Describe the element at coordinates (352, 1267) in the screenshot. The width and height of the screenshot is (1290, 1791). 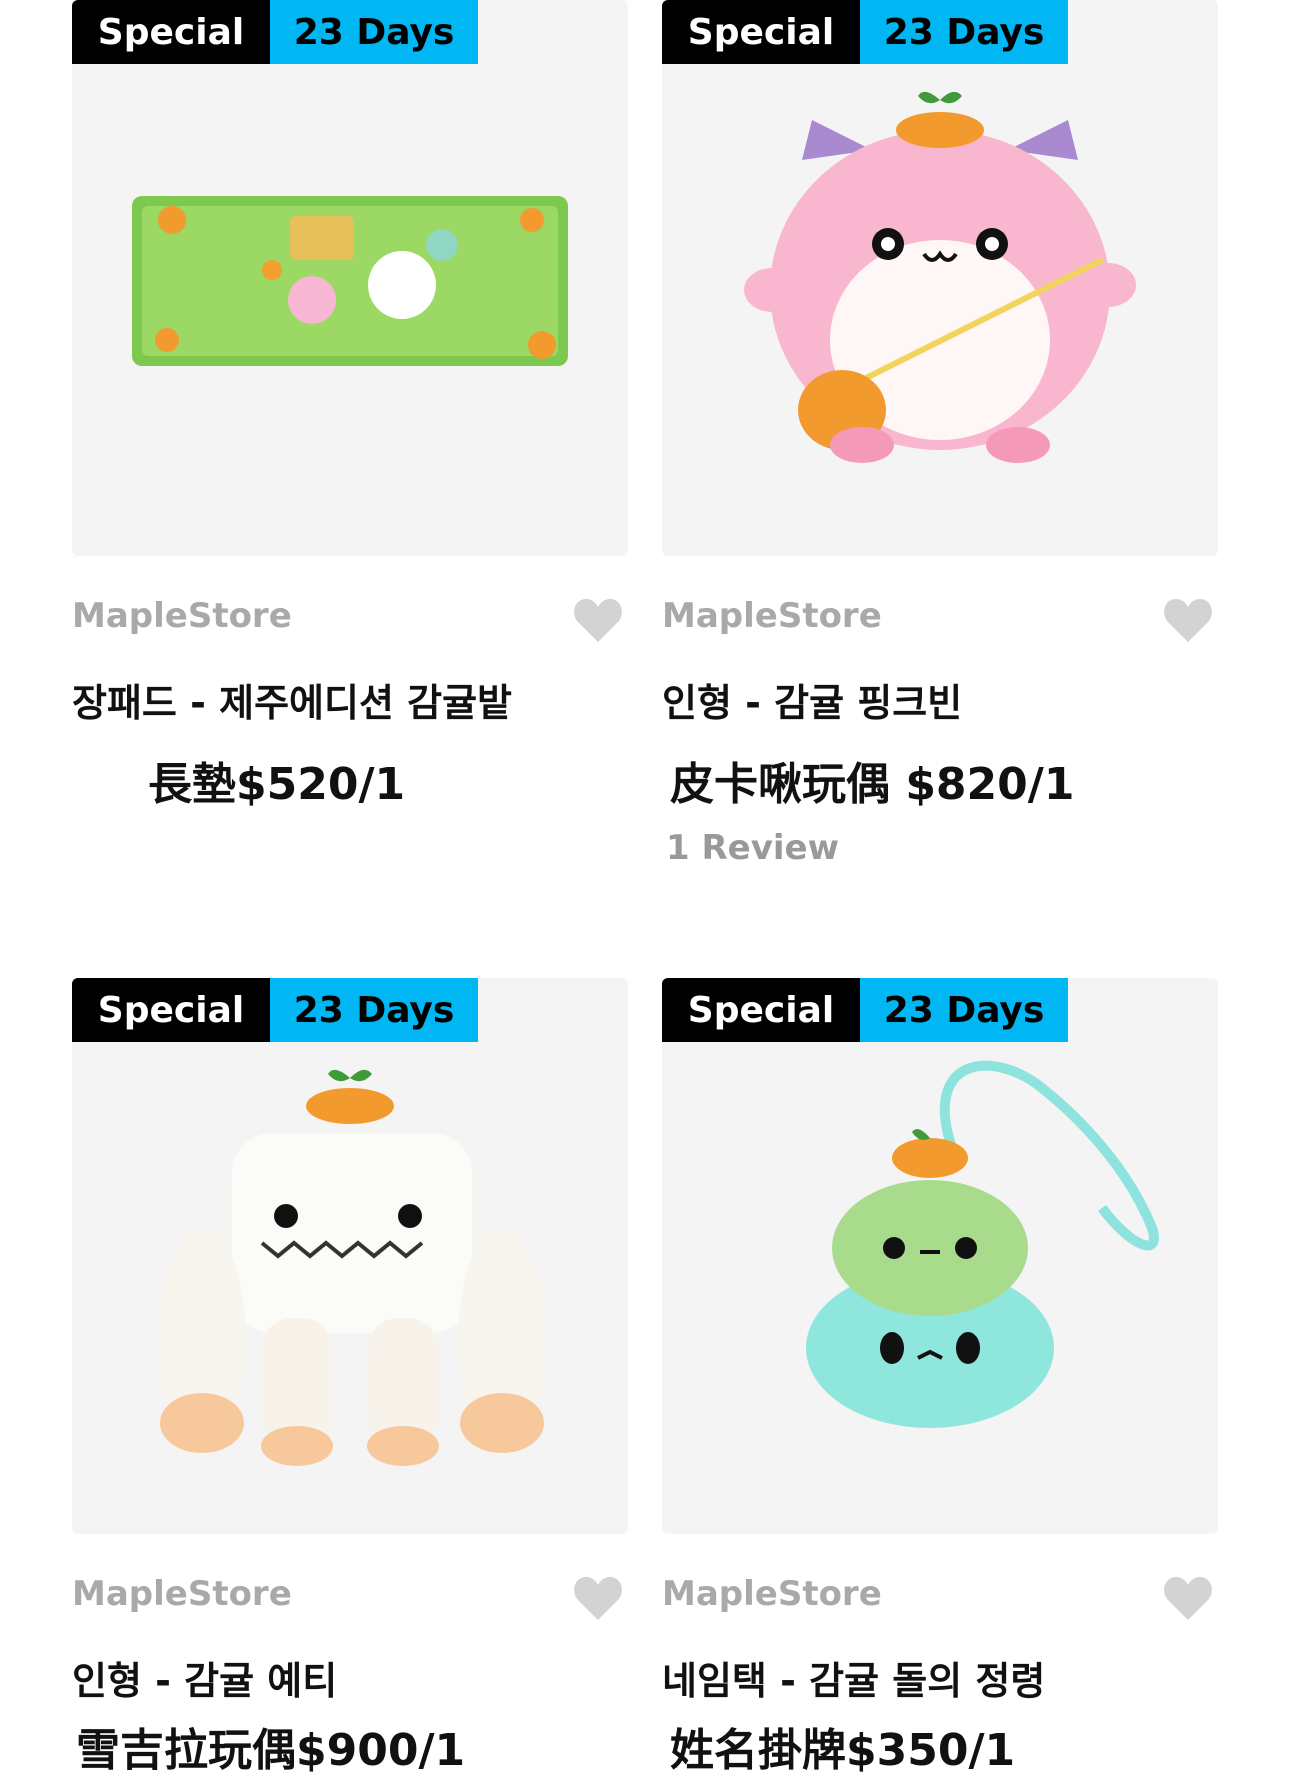
I see `yeti-plush-icon` at that location.